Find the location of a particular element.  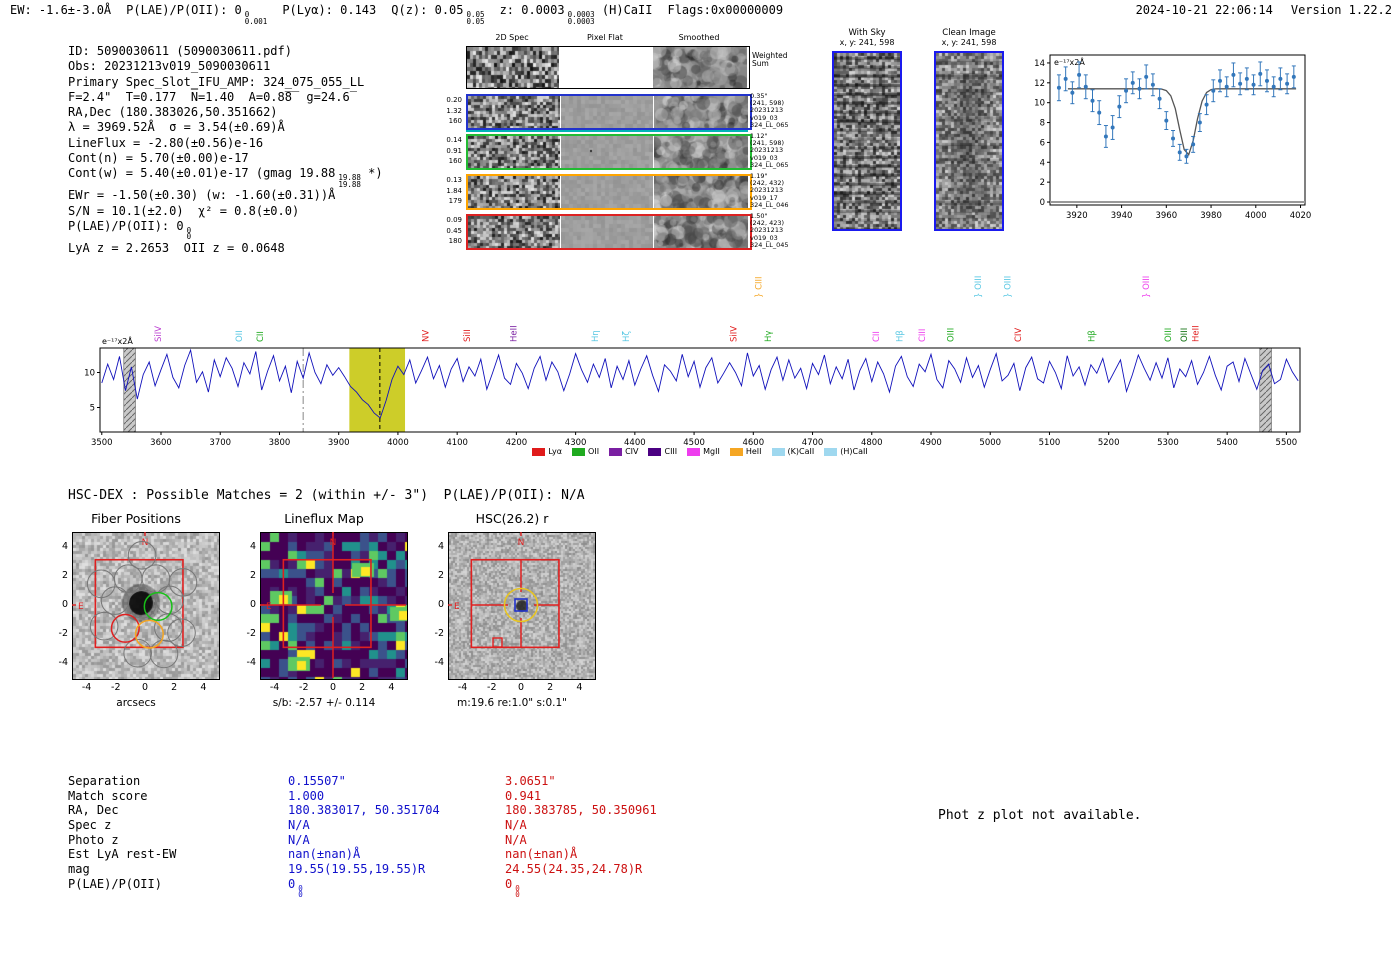

row-right-annotations: 1.50" (242, 423) 20231213 v019_03 324_LL_045 is located at coordinates (780, 230).